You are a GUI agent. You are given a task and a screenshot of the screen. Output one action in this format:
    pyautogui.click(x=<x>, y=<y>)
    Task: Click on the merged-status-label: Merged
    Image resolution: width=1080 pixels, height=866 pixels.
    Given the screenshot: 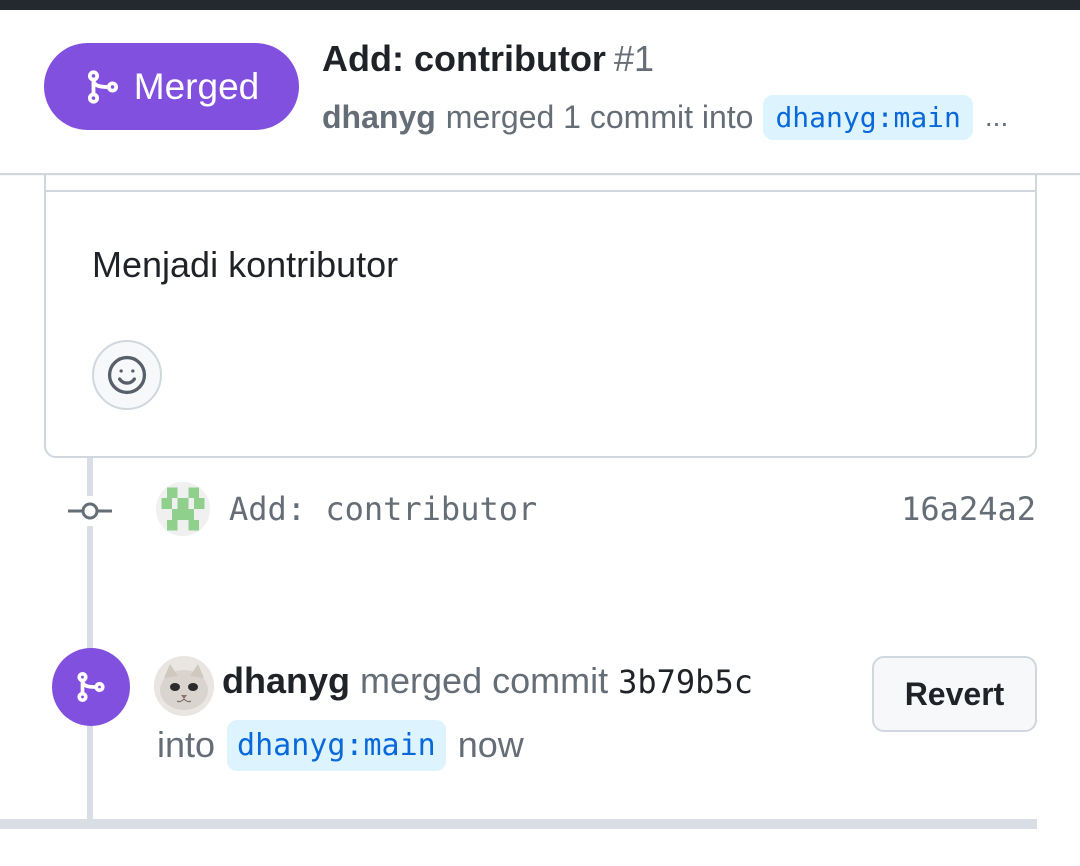 What is the action you would take?
    pyautogui.click(x=196, y=86)
    